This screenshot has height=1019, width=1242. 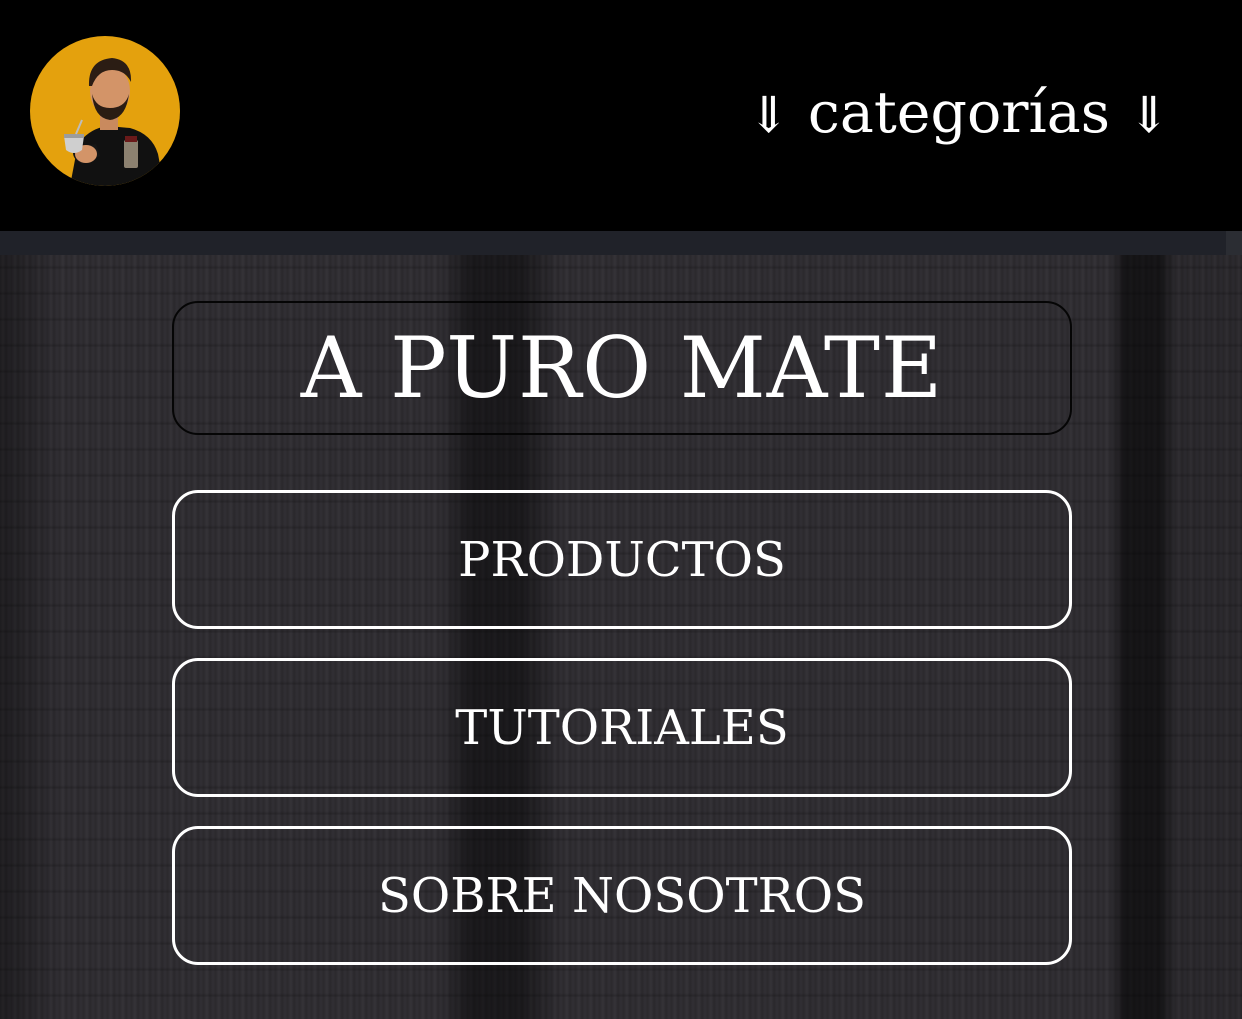 I want to click on sobre-nosotros-label: SOBRE NOSOTROS, so click(x=622, y=895).